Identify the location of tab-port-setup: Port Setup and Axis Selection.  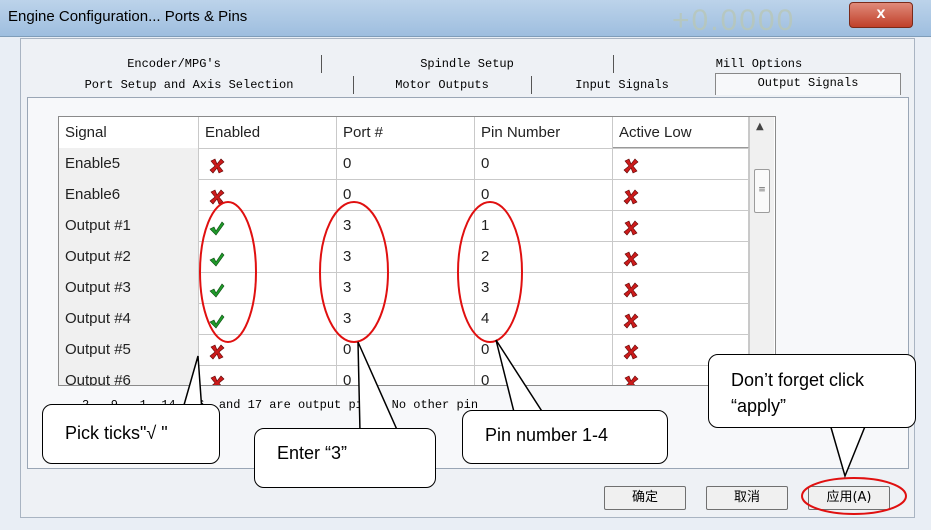
(189, 85).